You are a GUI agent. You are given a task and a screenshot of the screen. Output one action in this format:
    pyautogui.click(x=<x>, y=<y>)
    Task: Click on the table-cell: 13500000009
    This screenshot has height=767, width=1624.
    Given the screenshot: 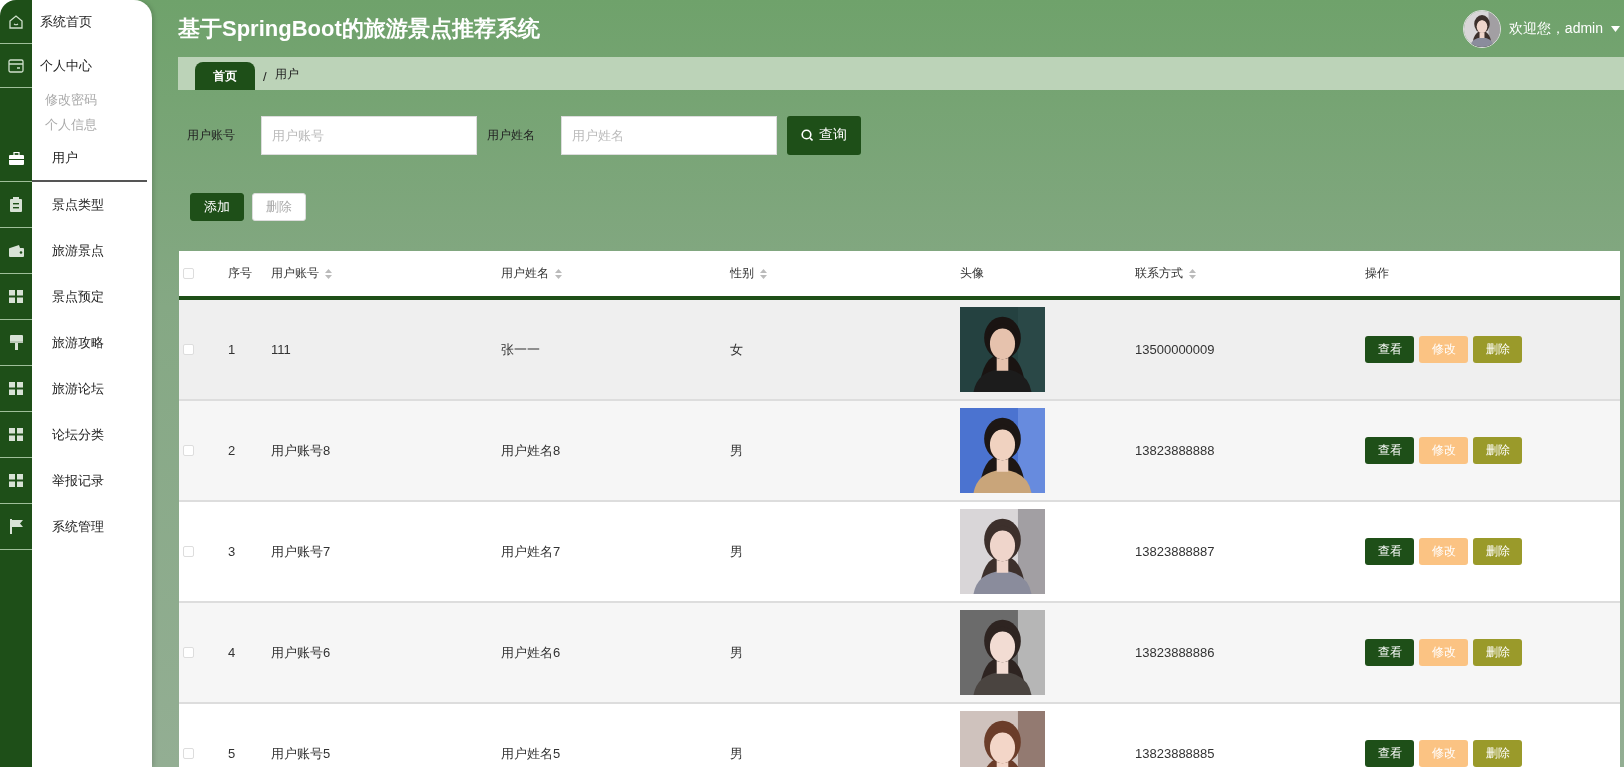 What is the action you would take?
    pyautogui.click(x=1175, y=349)
    